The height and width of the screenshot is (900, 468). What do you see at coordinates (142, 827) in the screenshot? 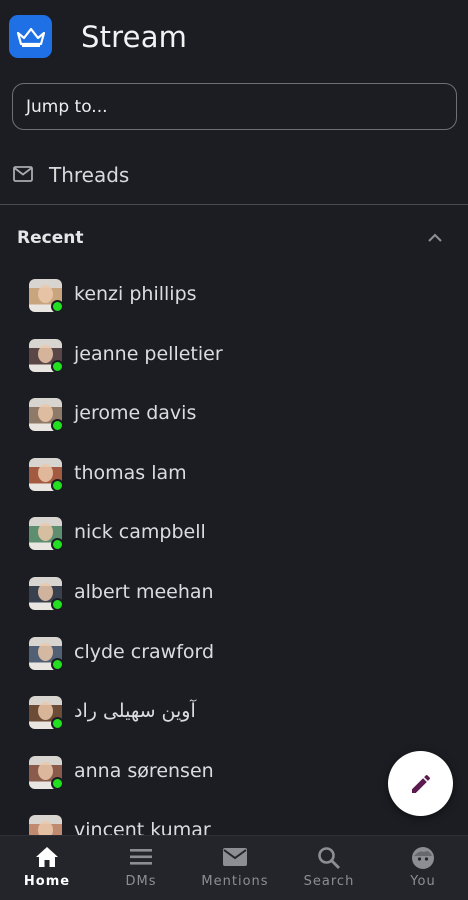
I see `dm-name: vincent kumar` at bounding box center [142, 827].